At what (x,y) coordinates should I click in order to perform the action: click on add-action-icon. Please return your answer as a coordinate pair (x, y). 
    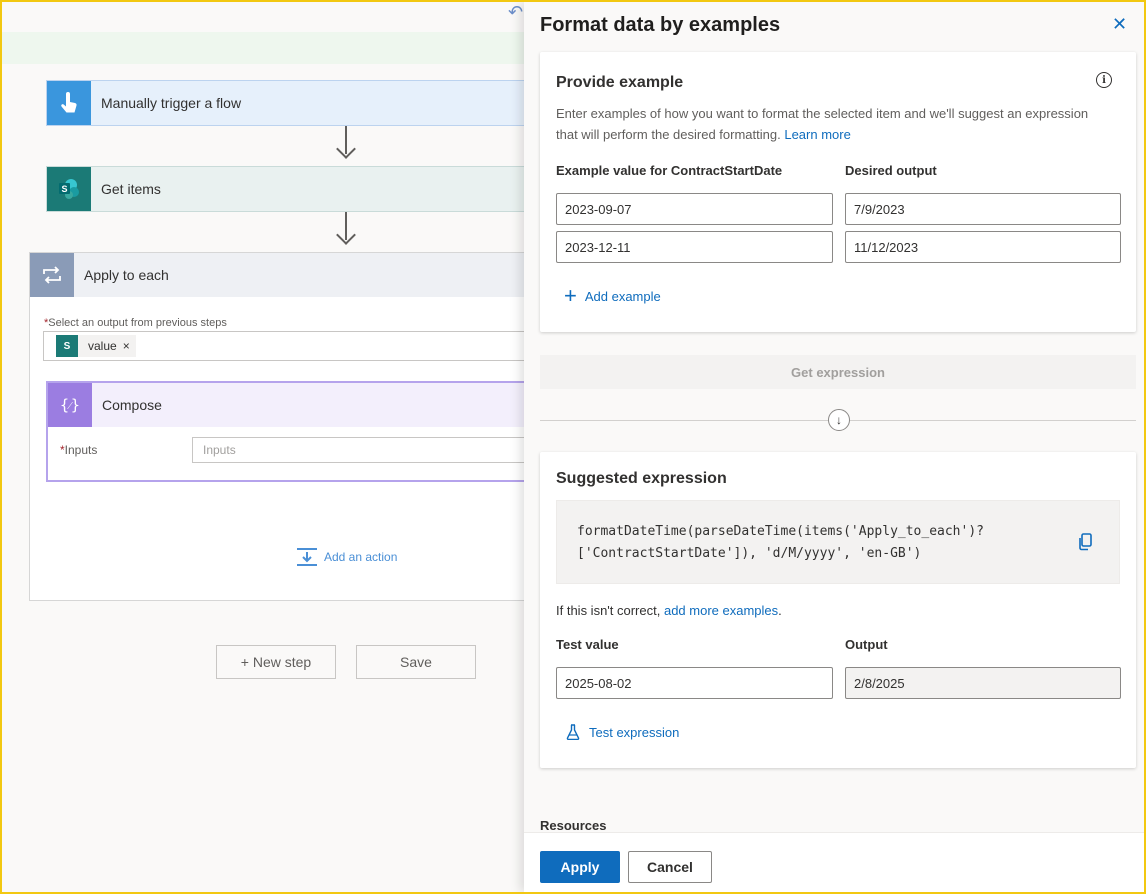
    Looking at the image, I should click on (307, 557).